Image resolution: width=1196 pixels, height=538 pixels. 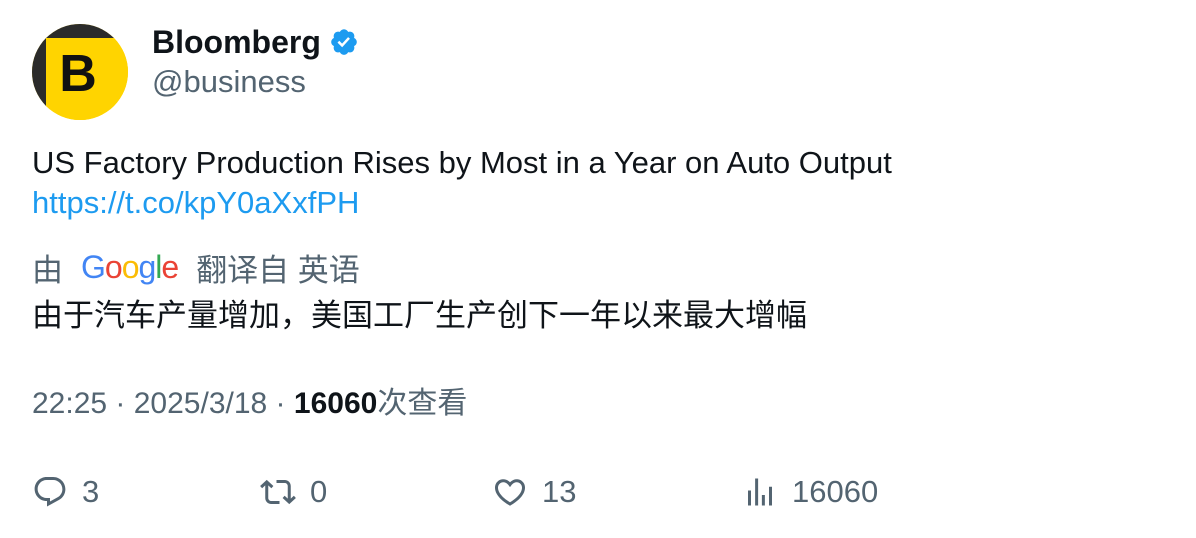 I want to click on avatar-letter: B, so click(x=87, y=79).